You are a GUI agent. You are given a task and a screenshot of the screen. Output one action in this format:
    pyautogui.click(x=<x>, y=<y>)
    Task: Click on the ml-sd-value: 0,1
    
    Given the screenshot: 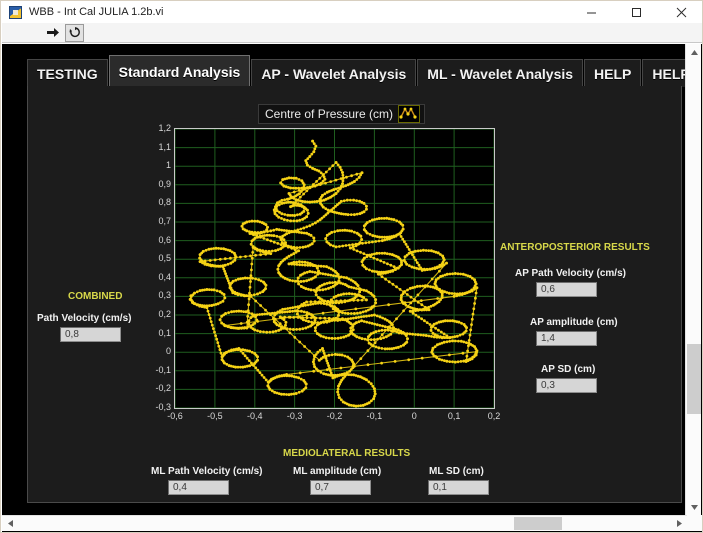 What is the action you would take?
    pyautogui.click(x=458, y=487)
    